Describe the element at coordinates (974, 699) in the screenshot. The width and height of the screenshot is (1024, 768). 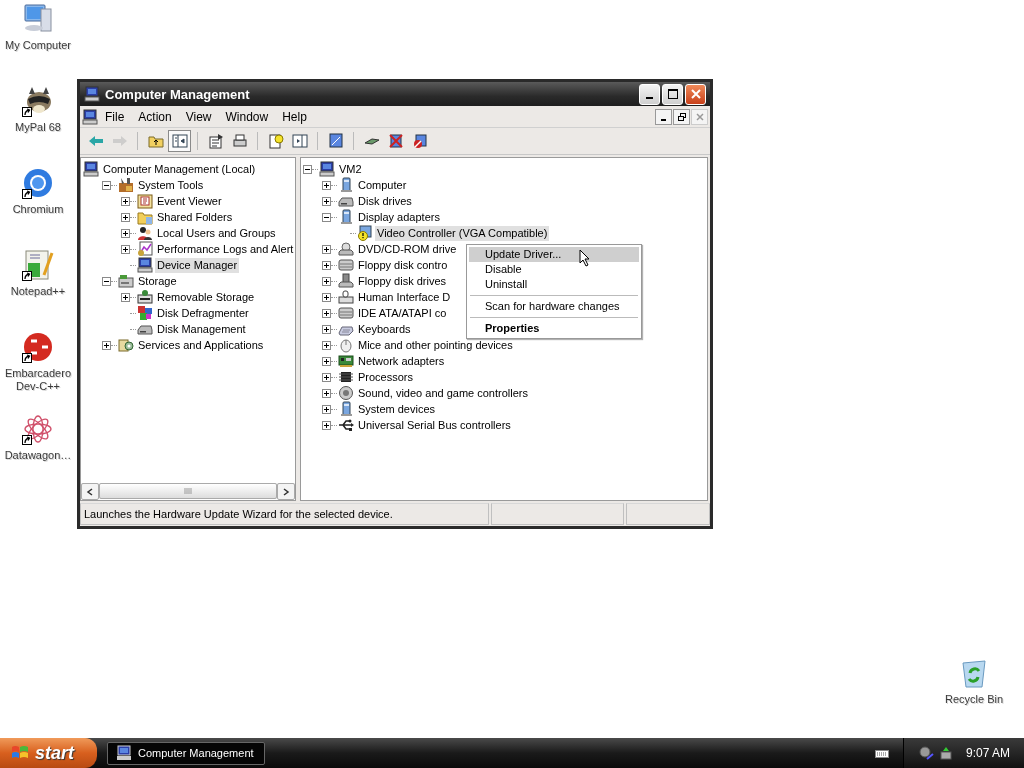
I see `desktop-icon-label: Recycle Bin` at that location.